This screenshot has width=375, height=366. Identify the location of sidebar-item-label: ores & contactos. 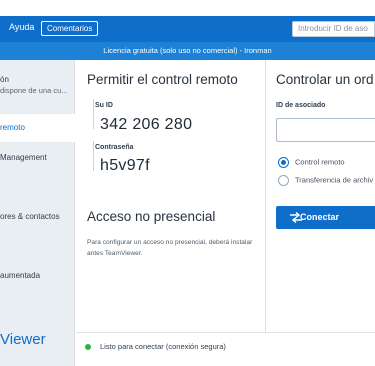
(30, 216).